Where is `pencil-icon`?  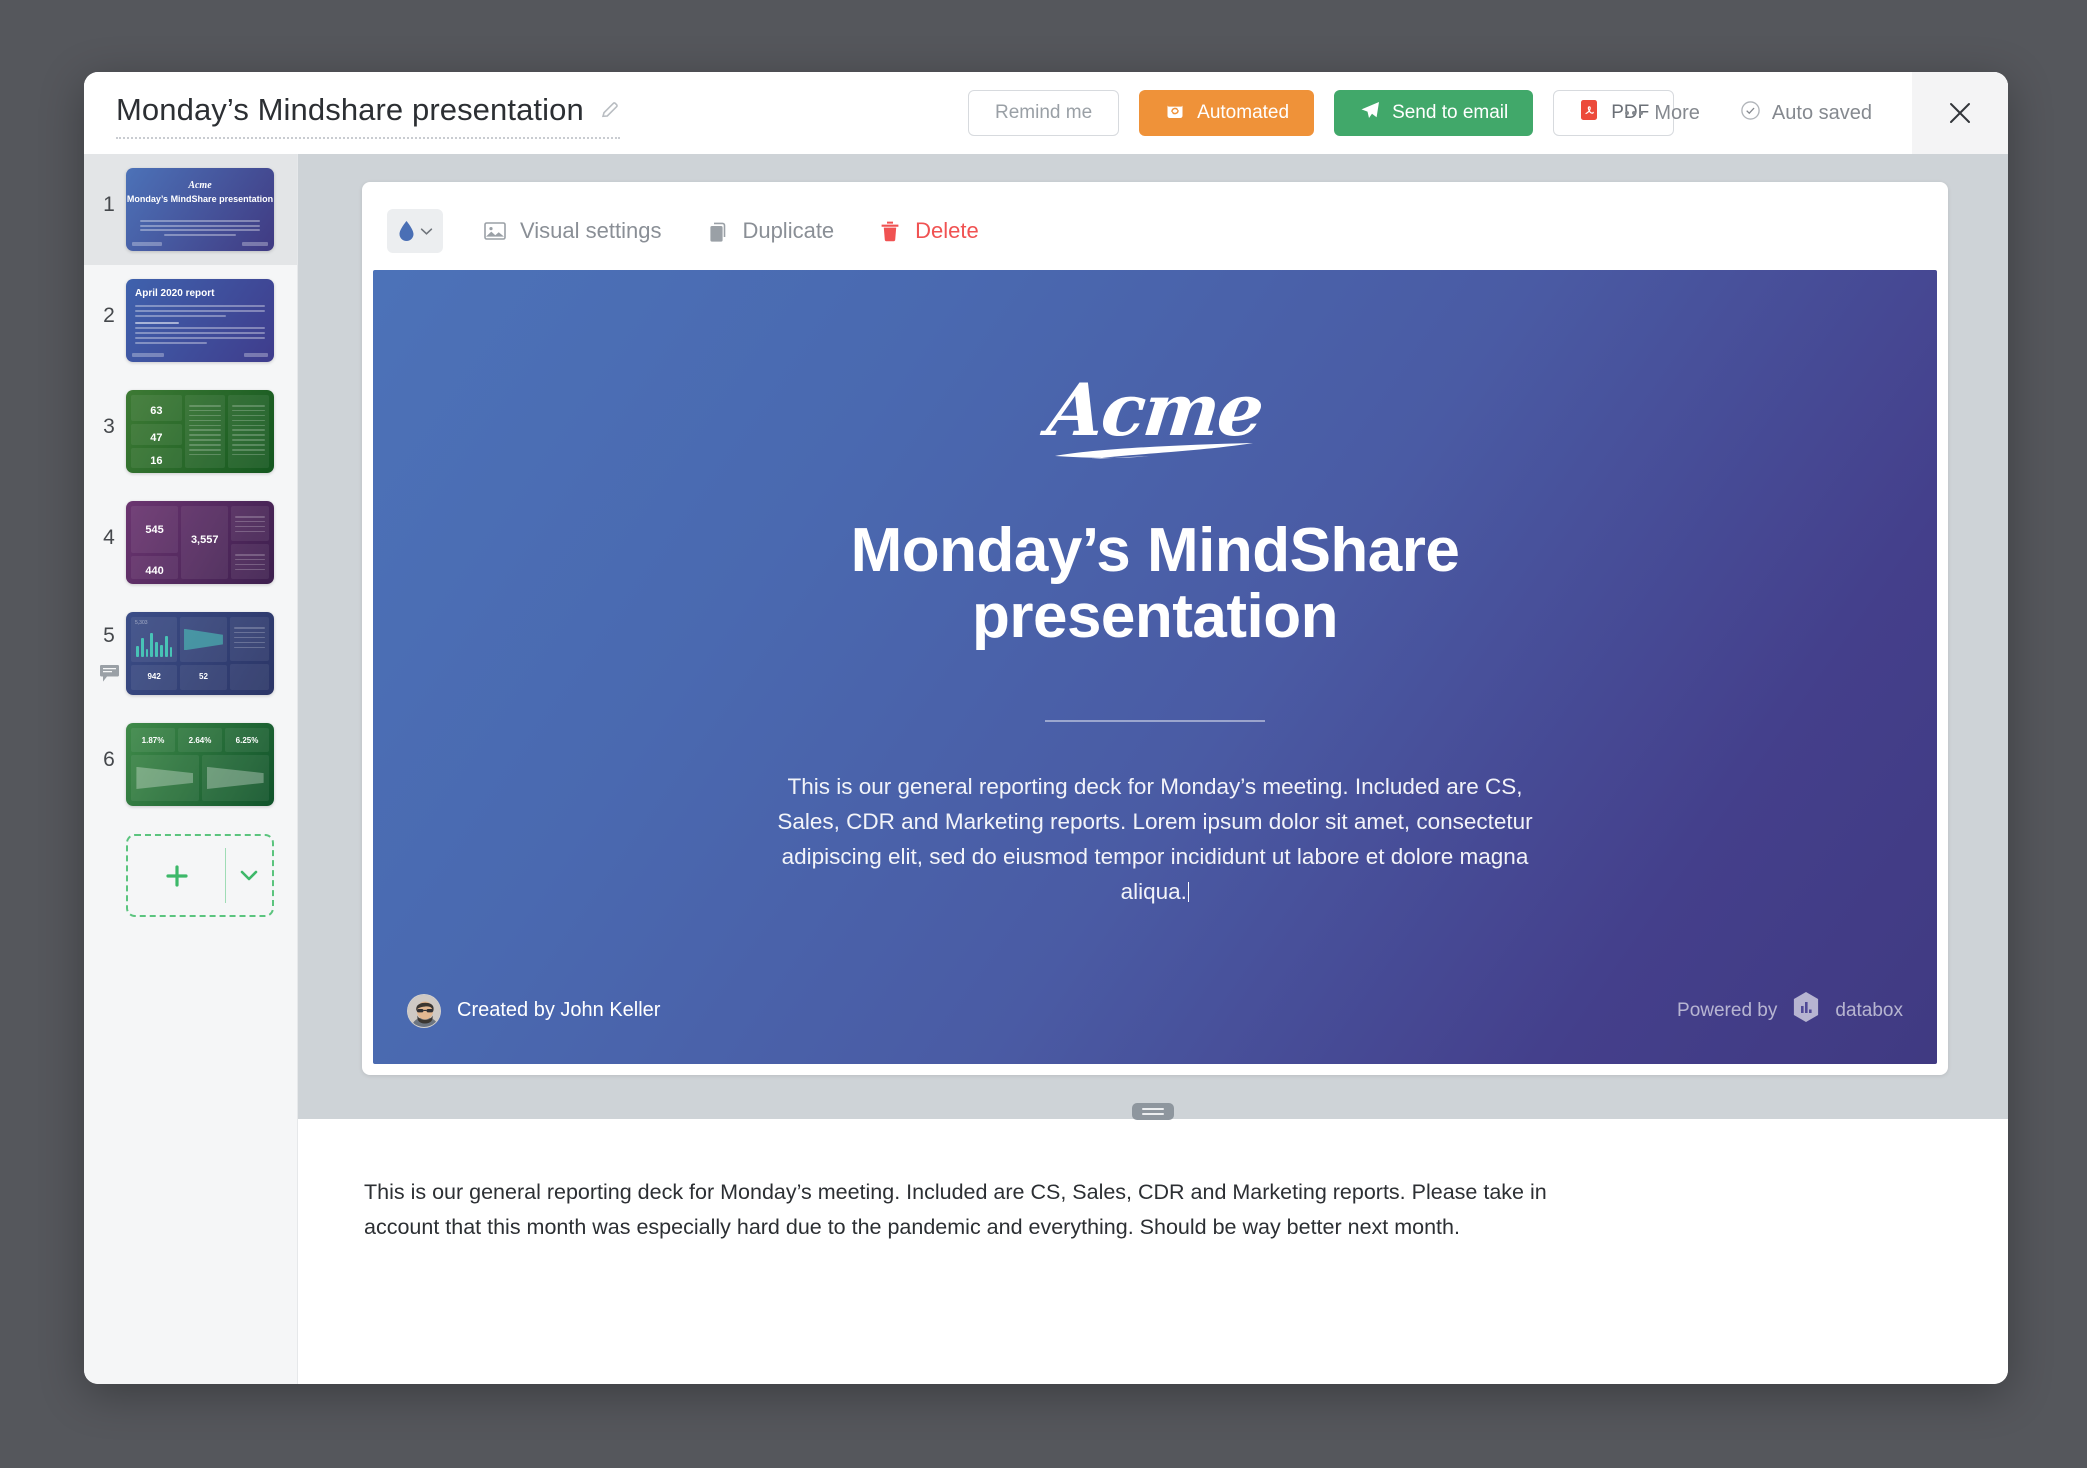
pencil-icon is located at coordinates (610, 110).